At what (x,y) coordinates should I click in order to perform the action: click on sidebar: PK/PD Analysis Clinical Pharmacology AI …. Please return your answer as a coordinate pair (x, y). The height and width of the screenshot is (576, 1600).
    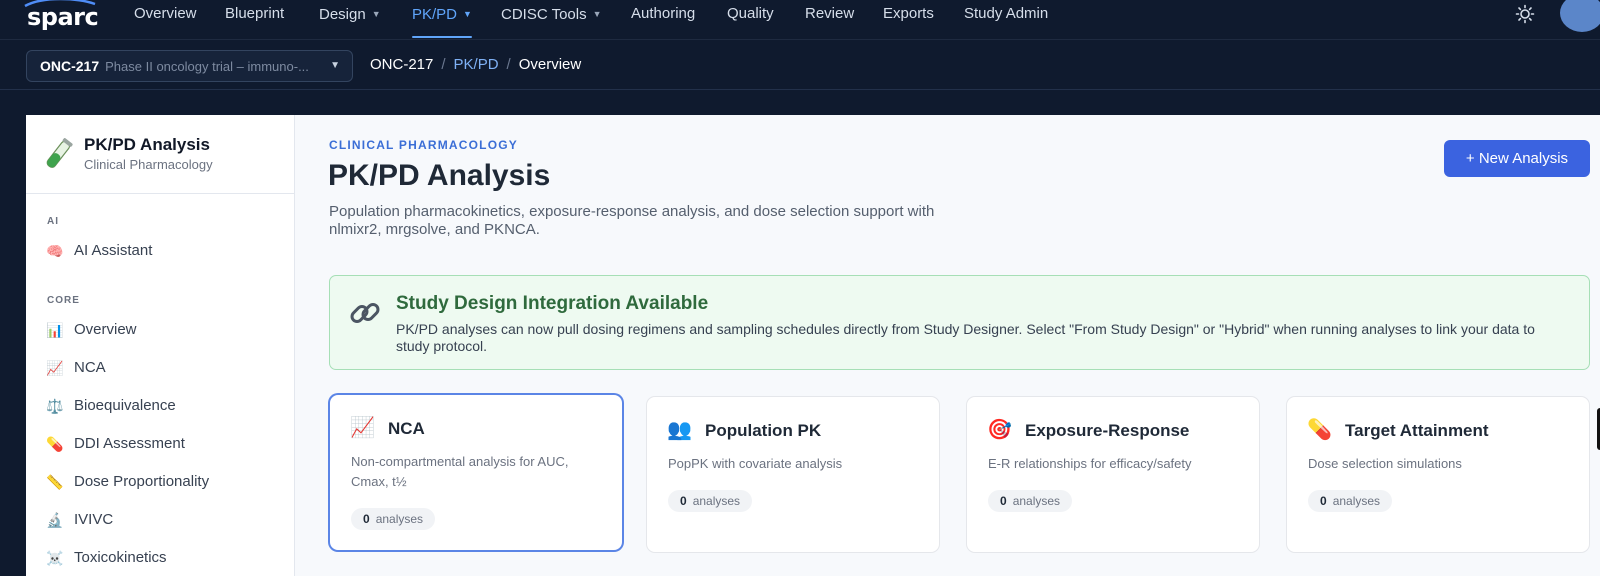
    Looking at the image, I should click on (160, 345).